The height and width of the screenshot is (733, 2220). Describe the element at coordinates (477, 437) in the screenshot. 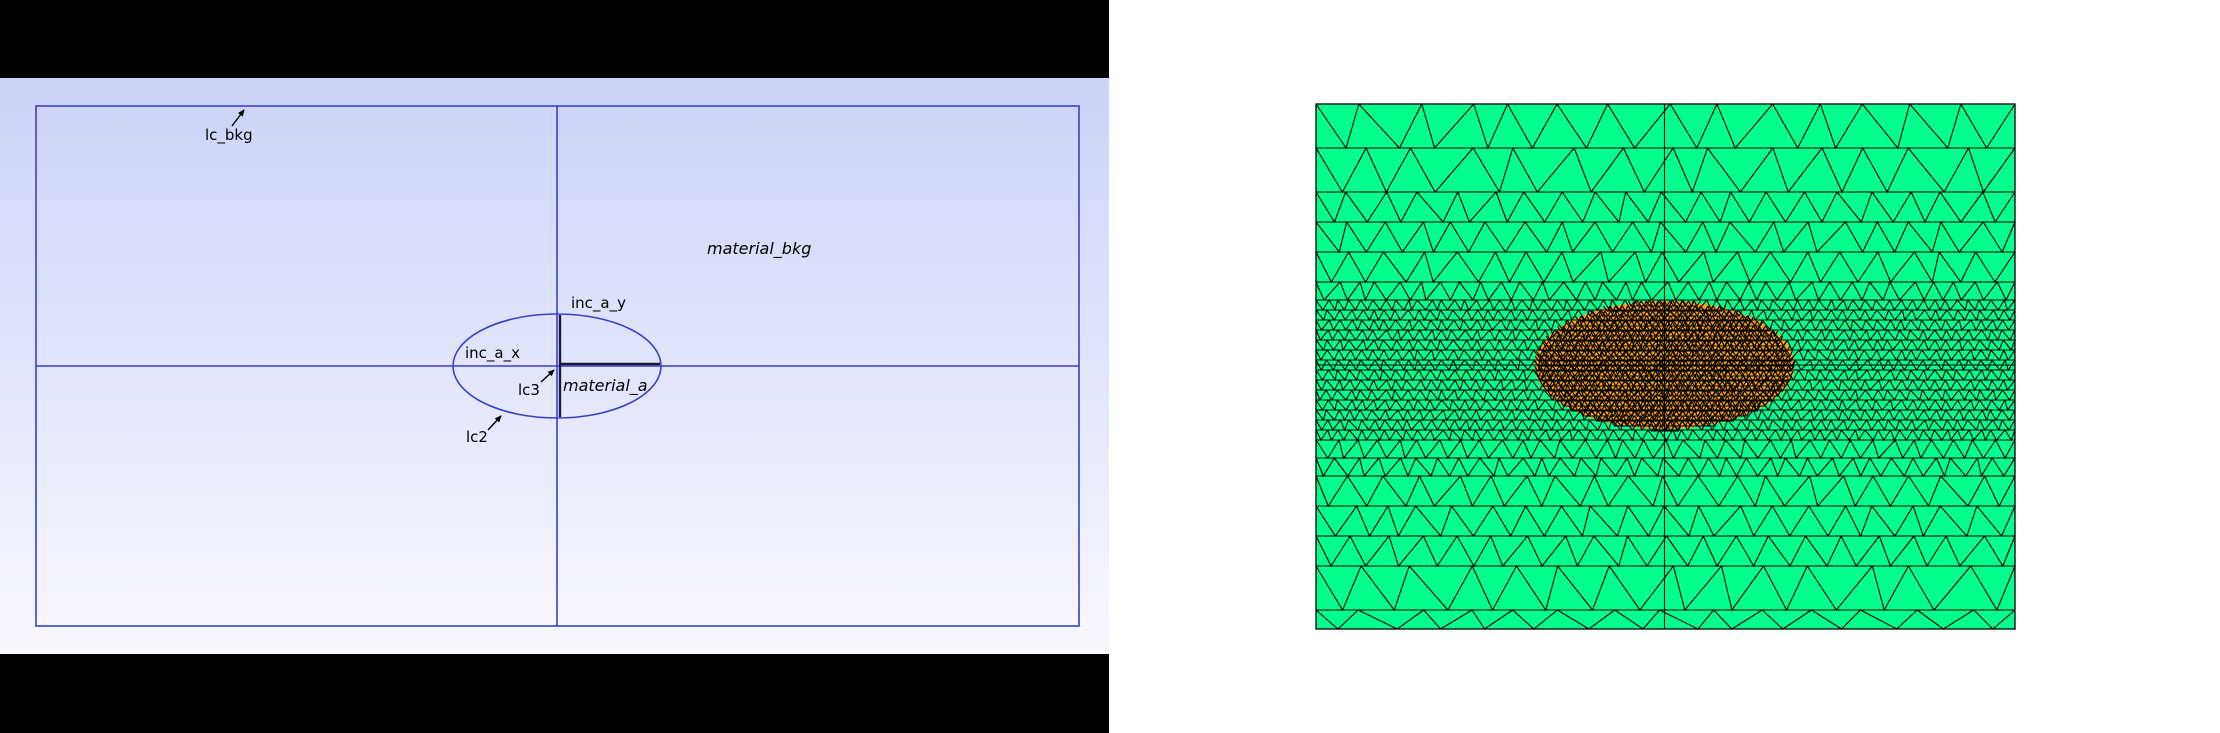

I see `lc2-label: lc2` at that location.